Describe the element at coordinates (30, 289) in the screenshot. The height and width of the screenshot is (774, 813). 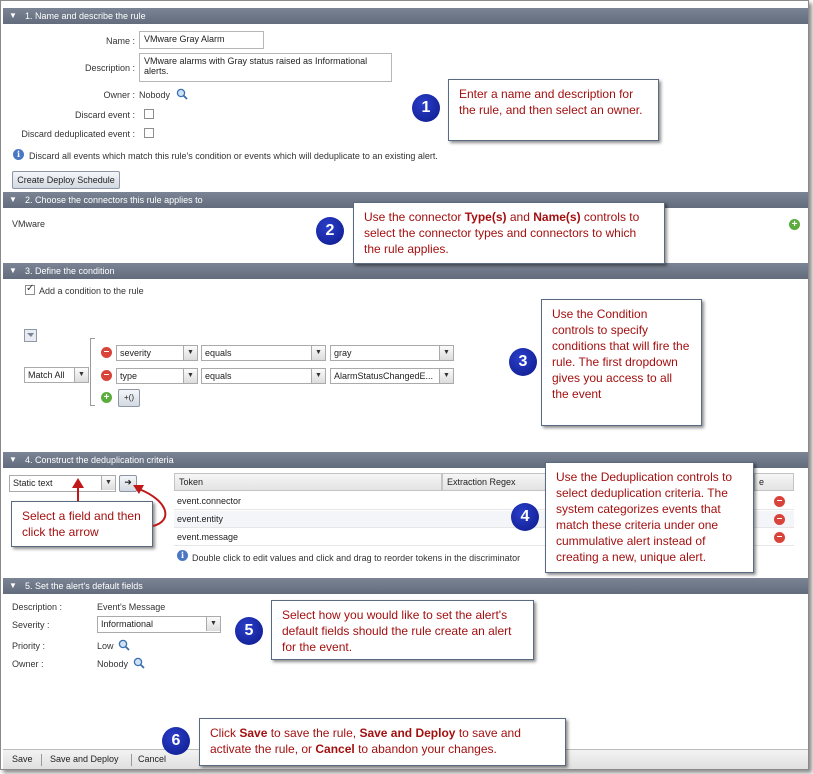
I see `add-condition-checkbox` at that location.